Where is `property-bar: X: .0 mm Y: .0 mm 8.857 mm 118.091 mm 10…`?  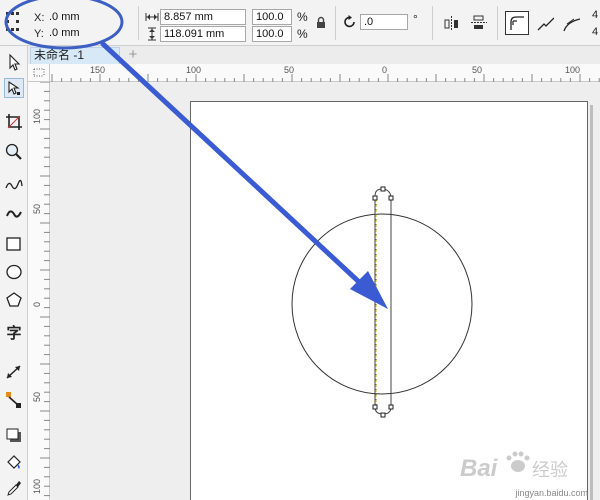 property-bar: X: .0 mm Y: .0 mm 8.857 mm 118.091 mm 10… is located at coordinates (300, 23).